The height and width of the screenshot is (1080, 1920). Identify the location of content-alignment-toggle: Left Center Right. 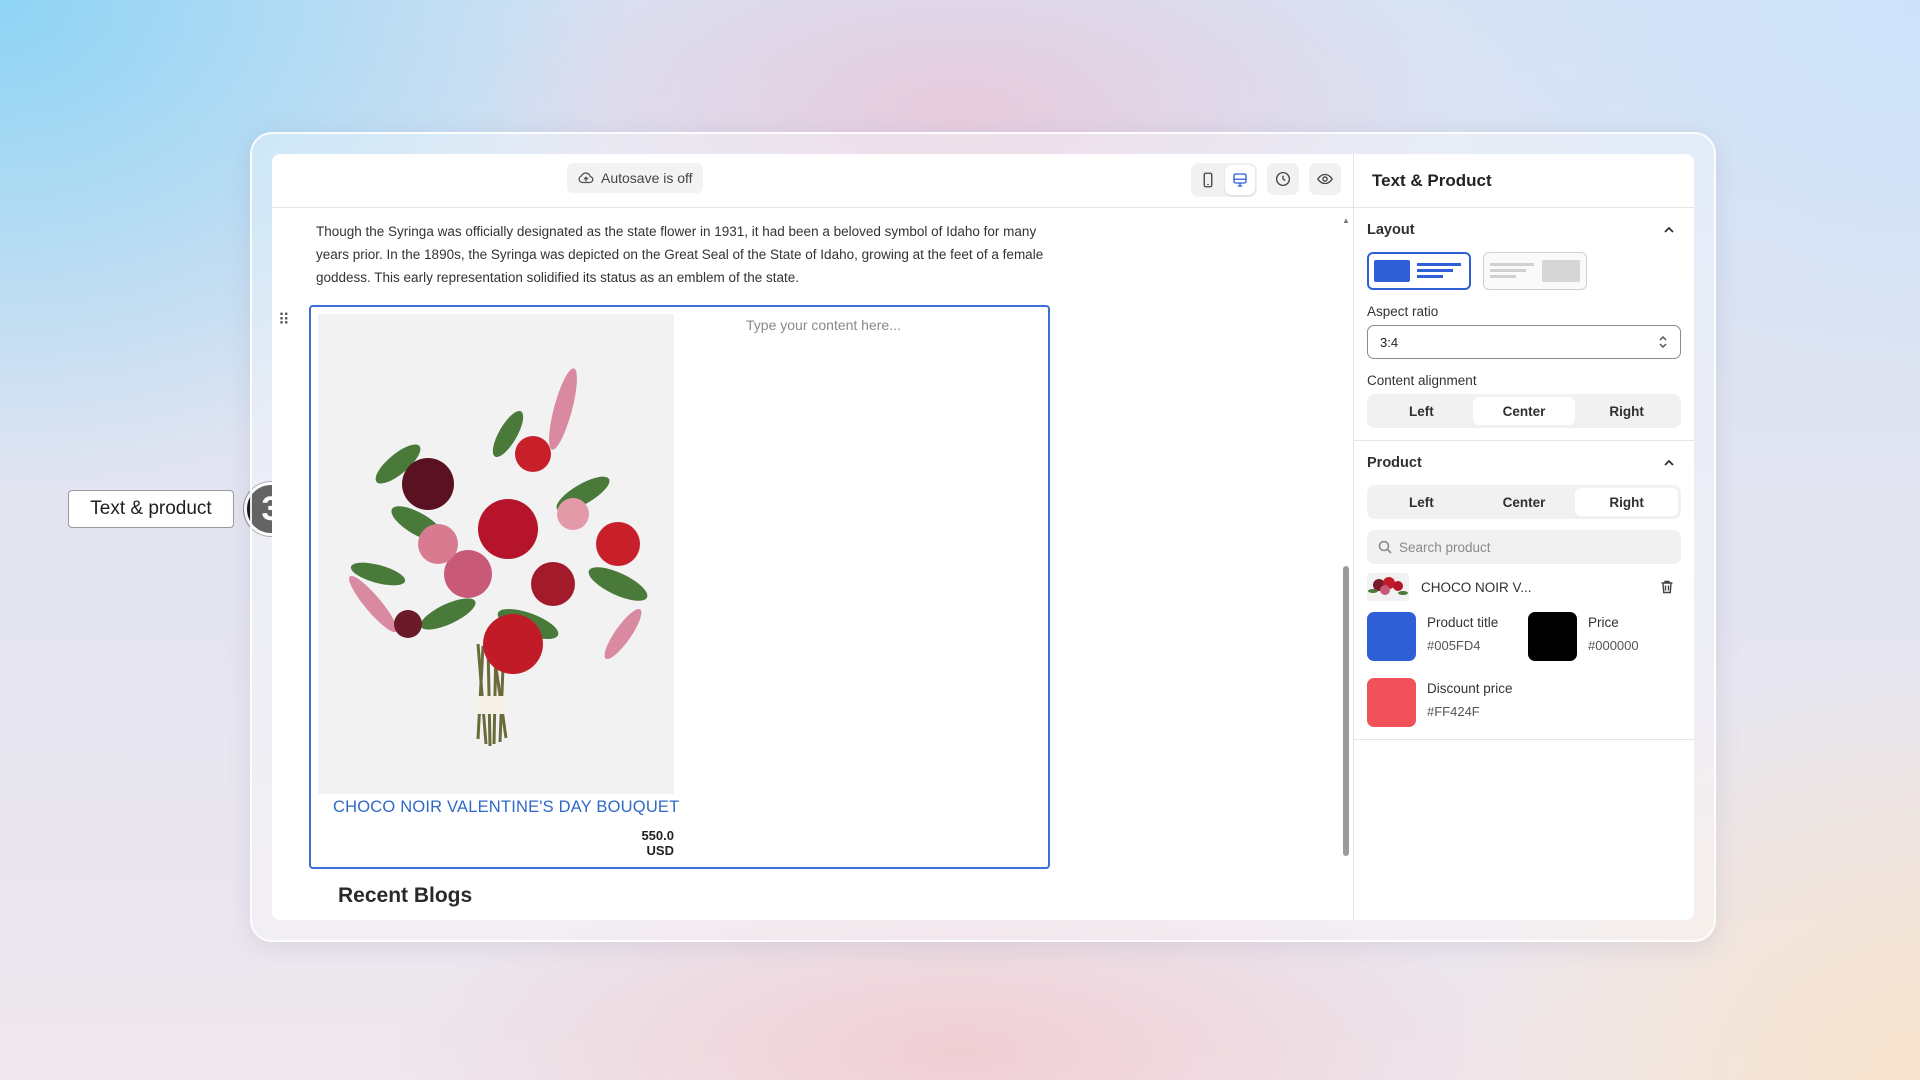
(1524, 411).